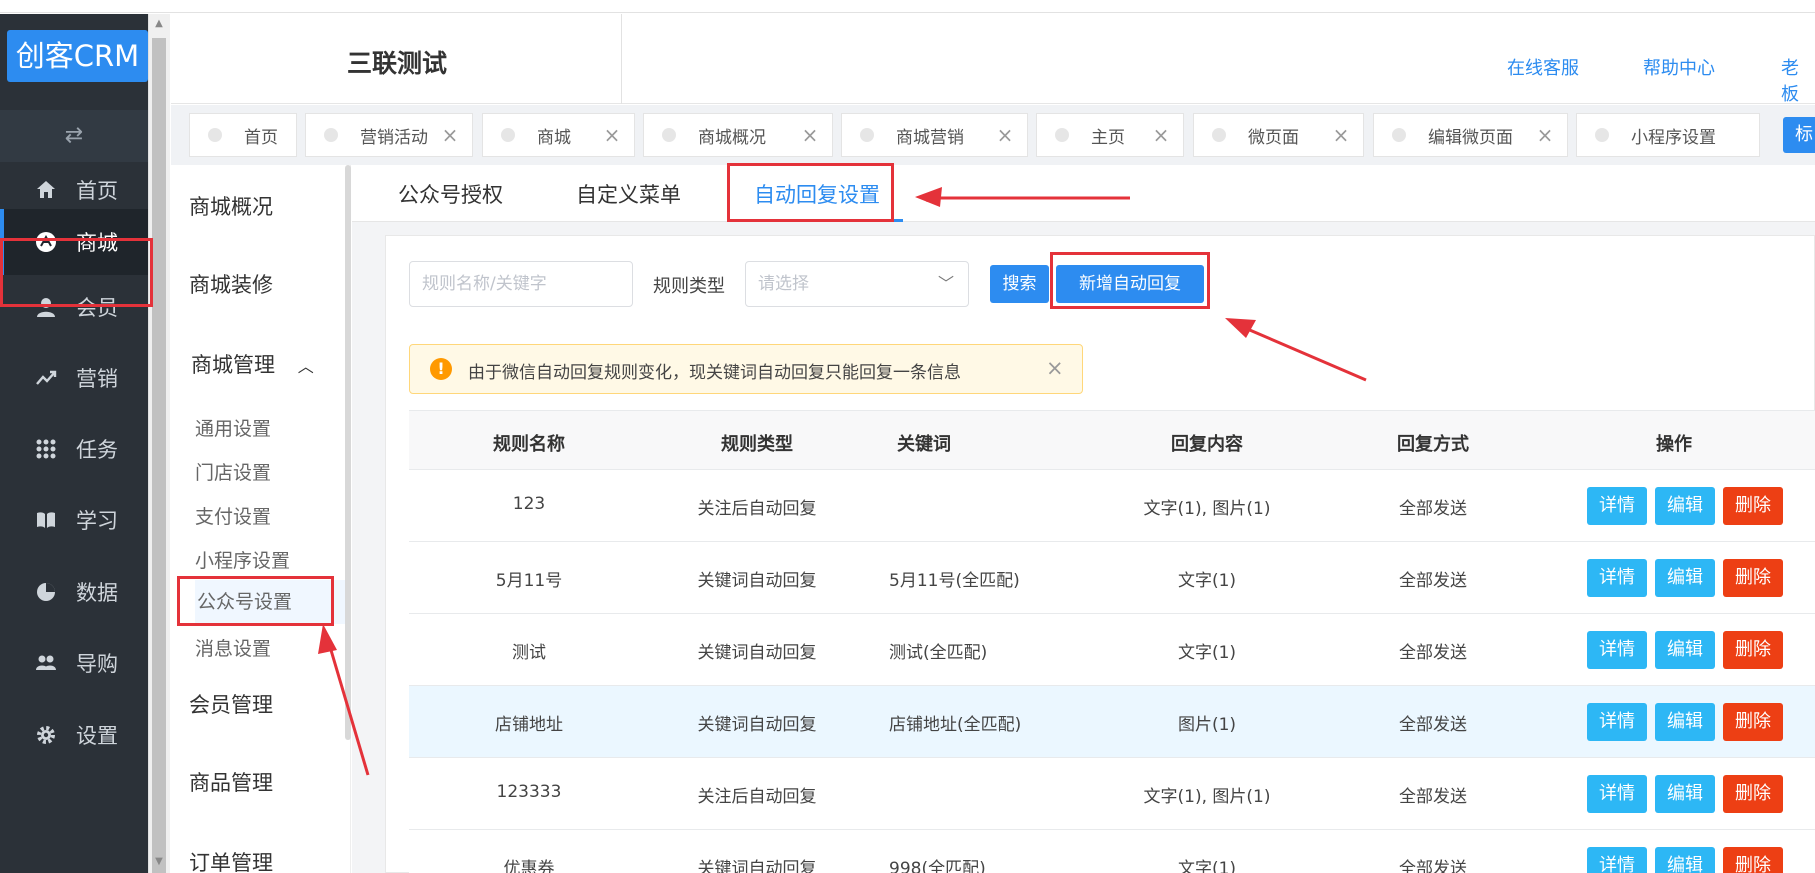 Image resolution: width=1815 pixels, height=873 pixels. I want to click on tab-store-overview: 商城概况 ×, so click(738, 135).